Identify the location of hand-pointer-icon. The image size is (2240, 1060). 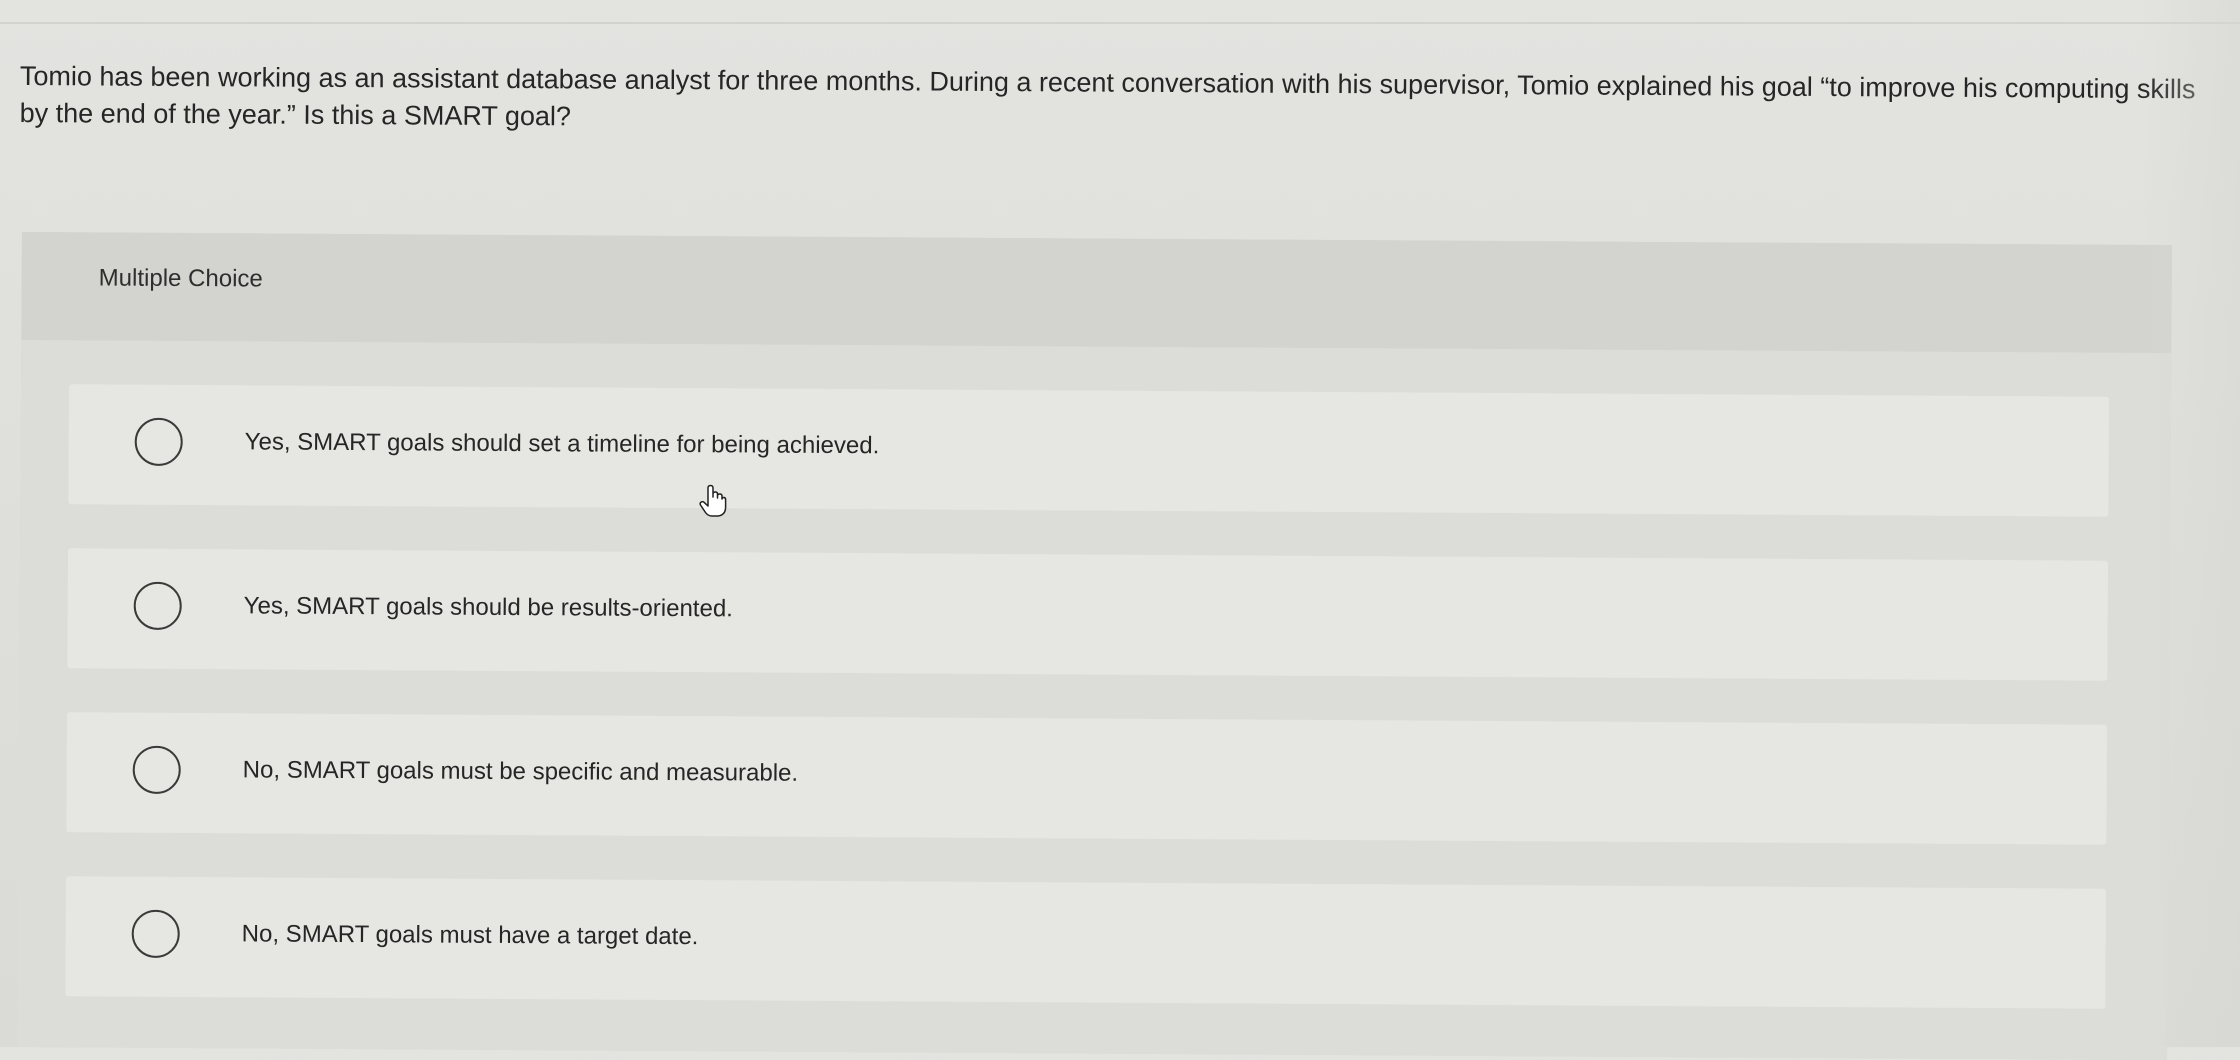
(713, 501).